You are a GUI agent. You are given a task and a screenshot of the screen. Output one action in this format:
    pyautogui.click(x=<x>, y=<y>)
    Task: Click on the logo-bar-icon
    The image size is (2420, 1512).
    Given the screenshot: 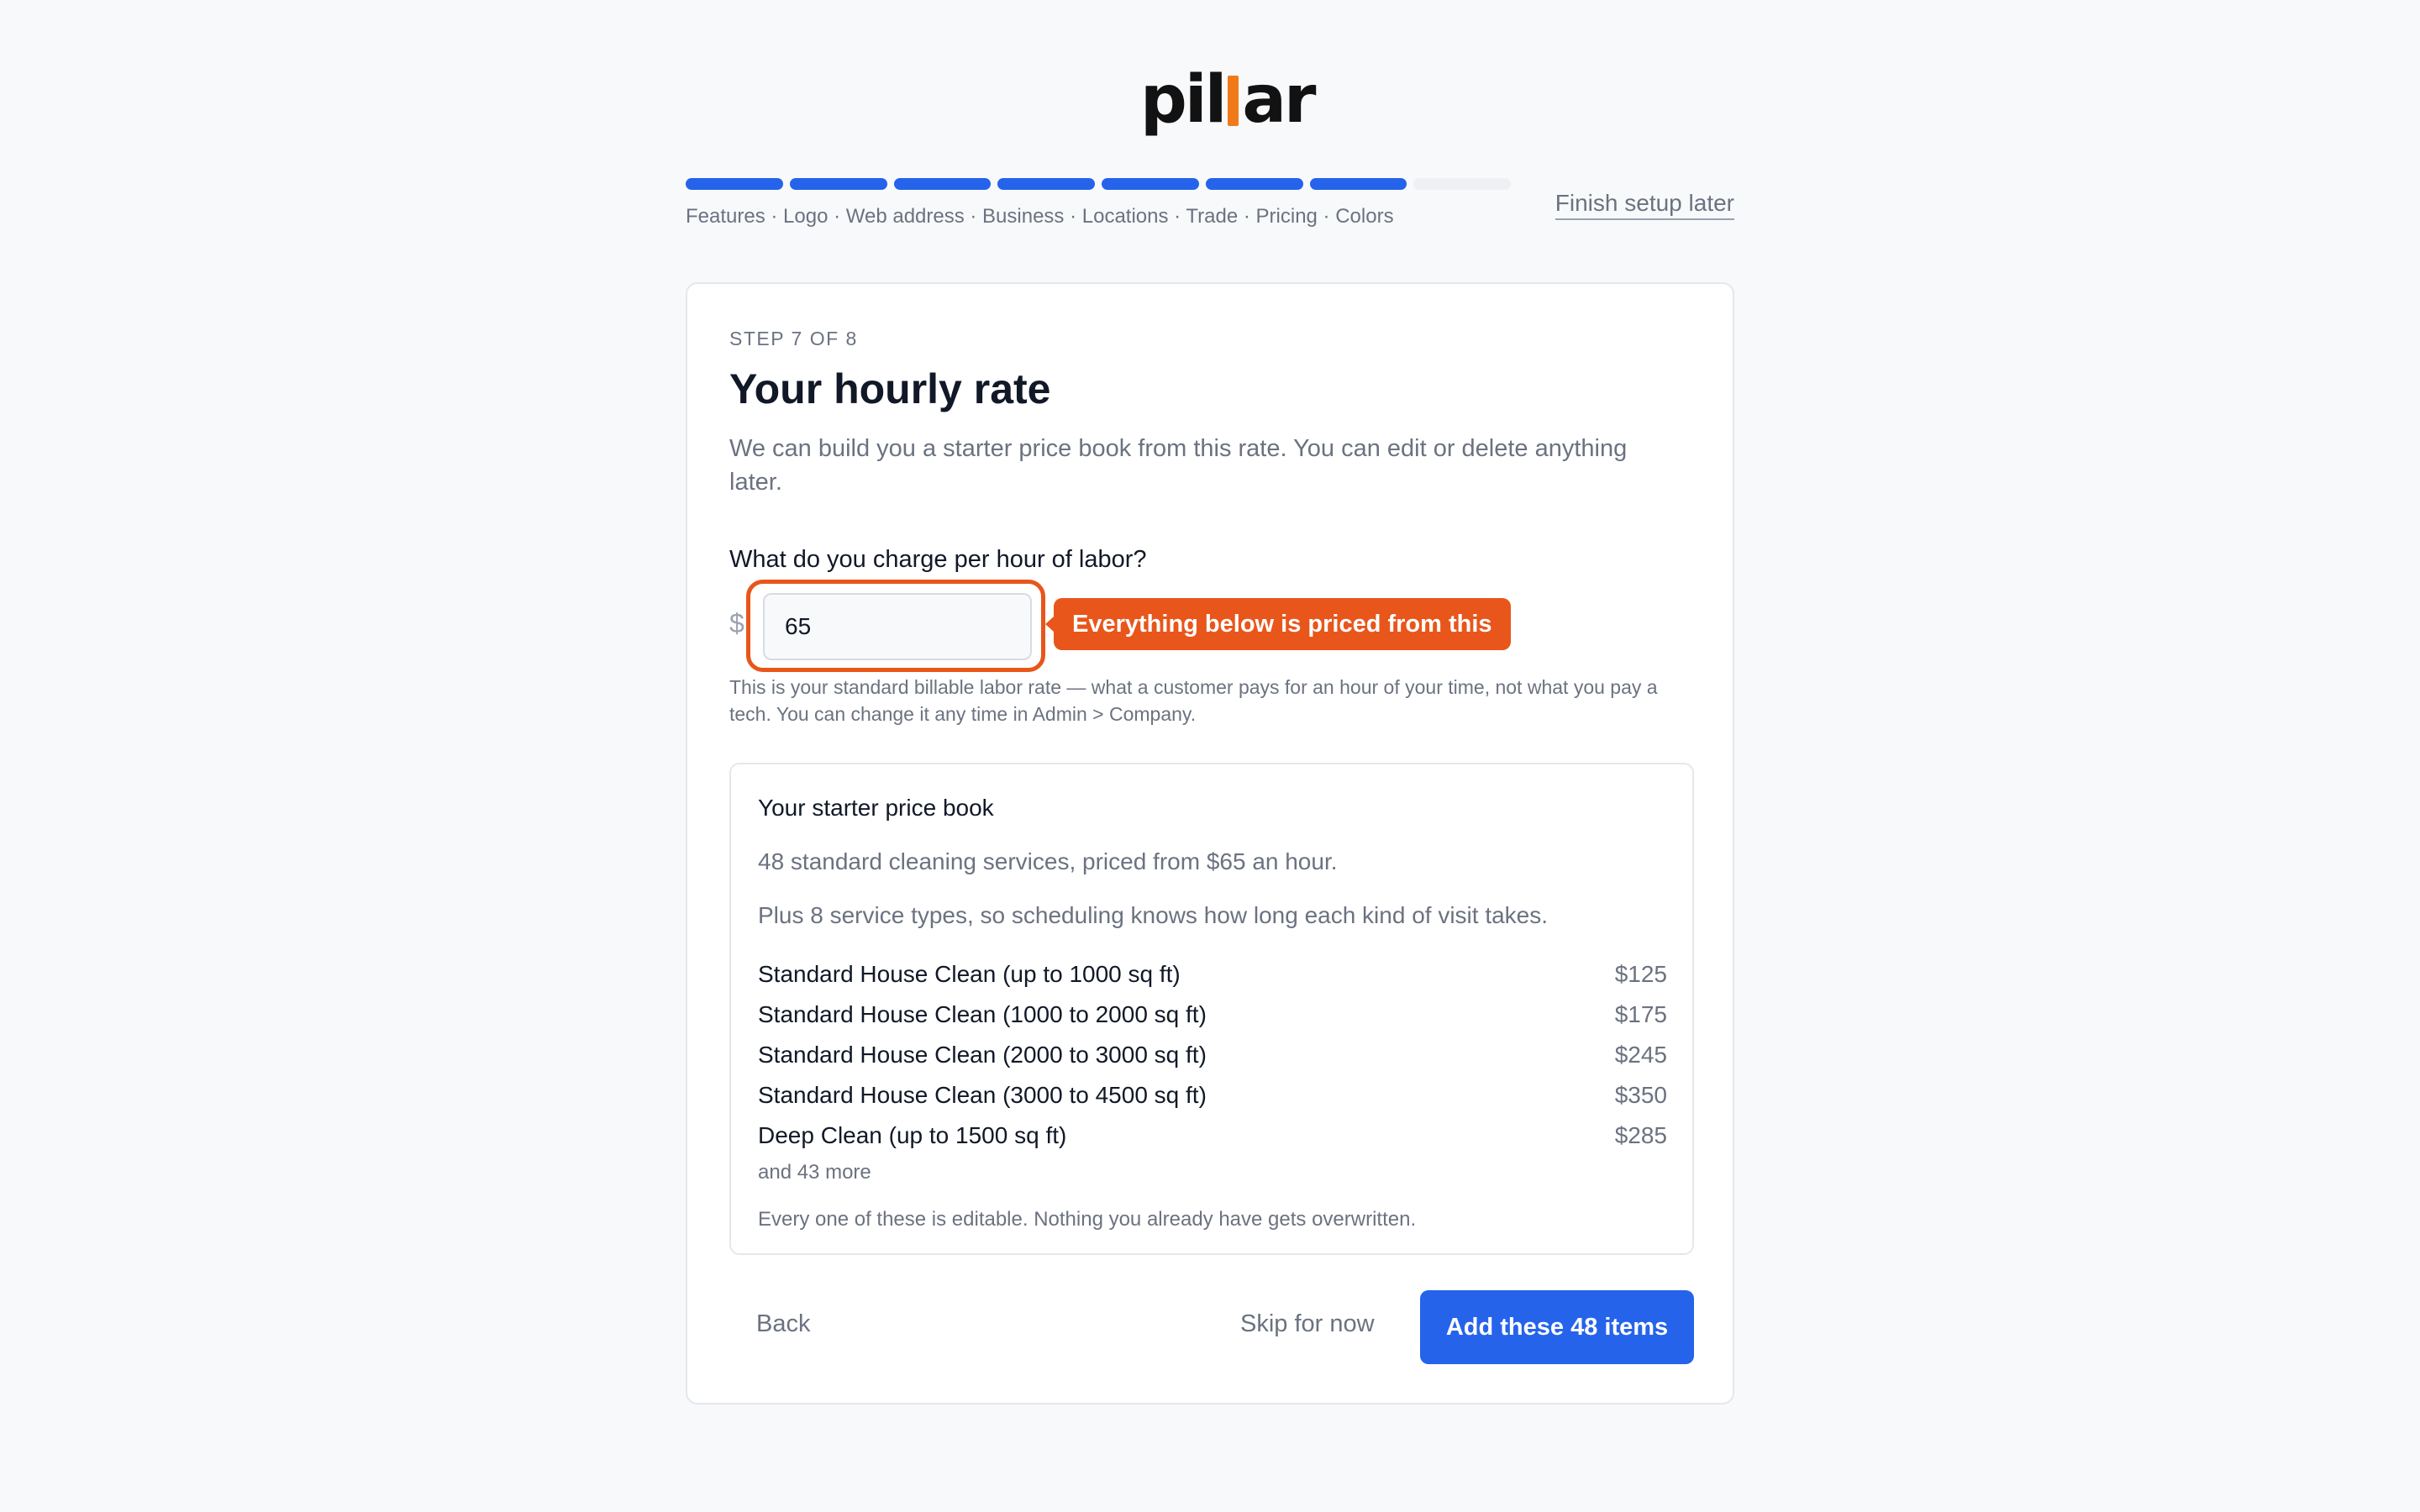 What is the action you would take?
    pyautogui.click(x=1233, y=101)
    